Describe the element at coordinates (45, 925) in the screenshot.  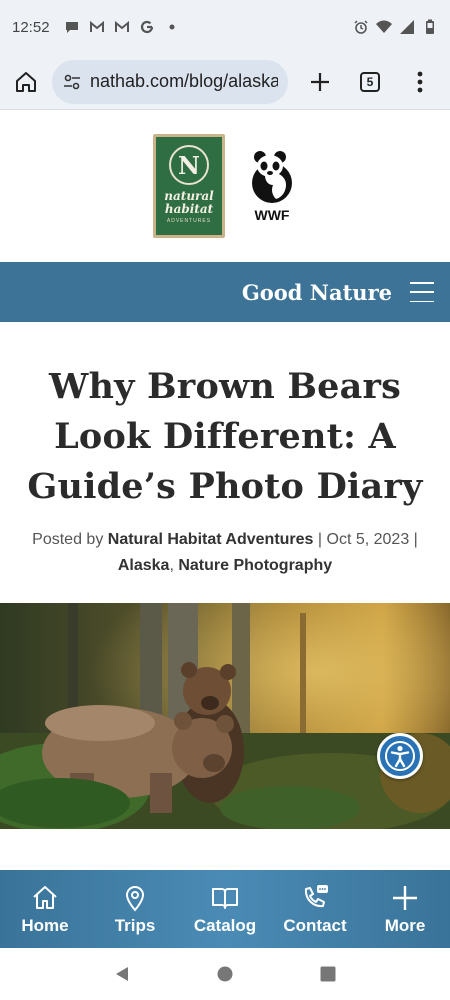
I see `nav-home-label: Home` at that location.